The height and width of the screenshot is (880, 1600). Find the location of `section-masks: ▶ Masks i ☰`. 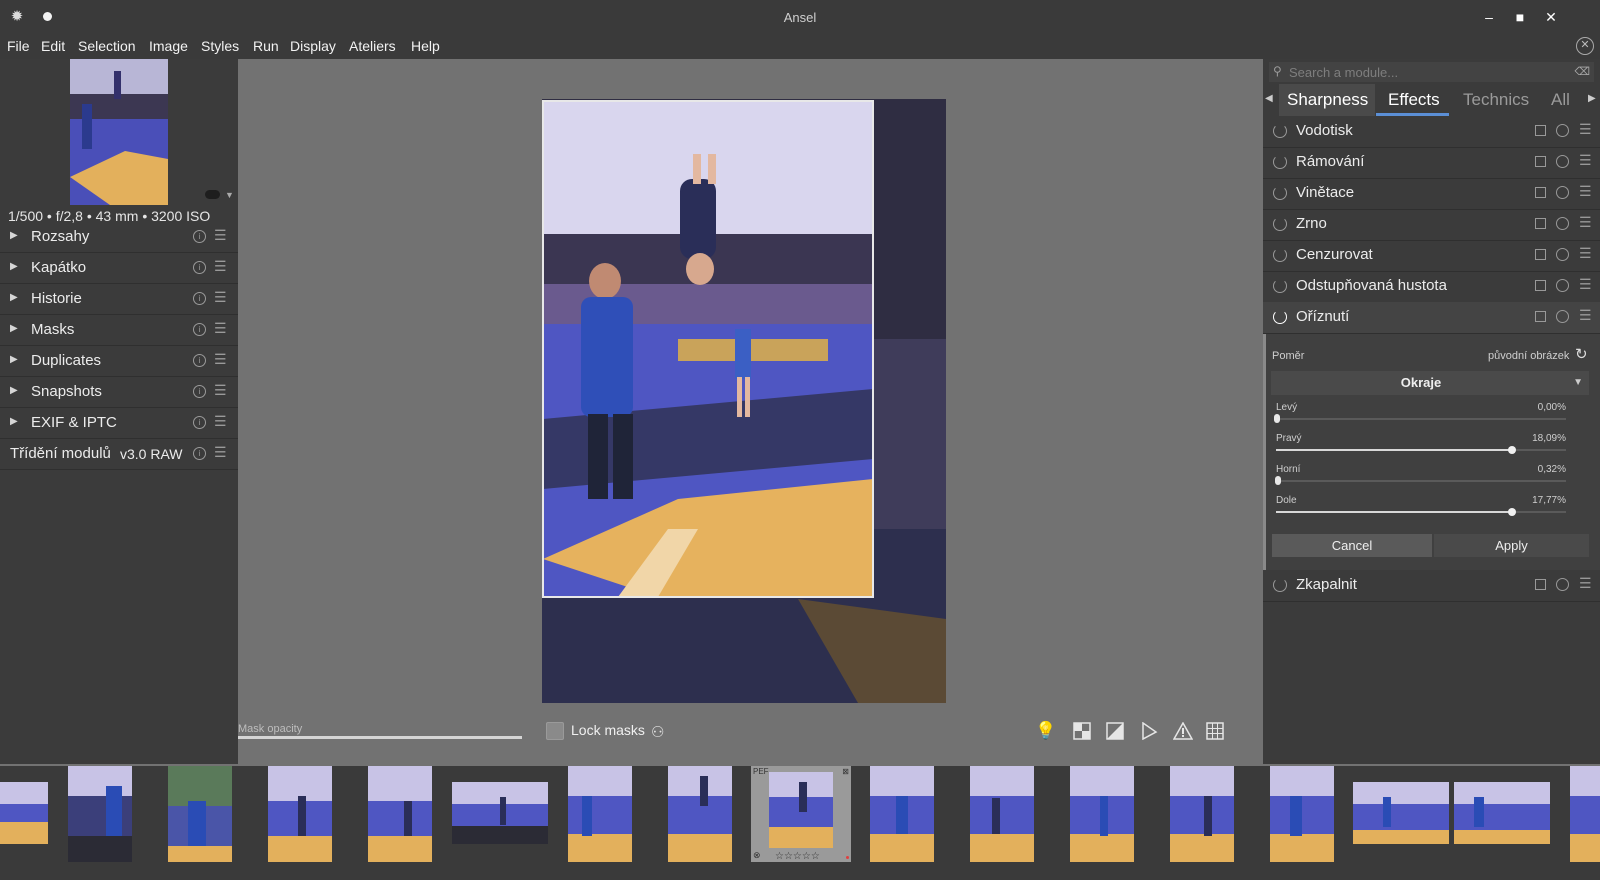

section-masks: ▶ Masks i ☰ is located at coordinates (119, 330).